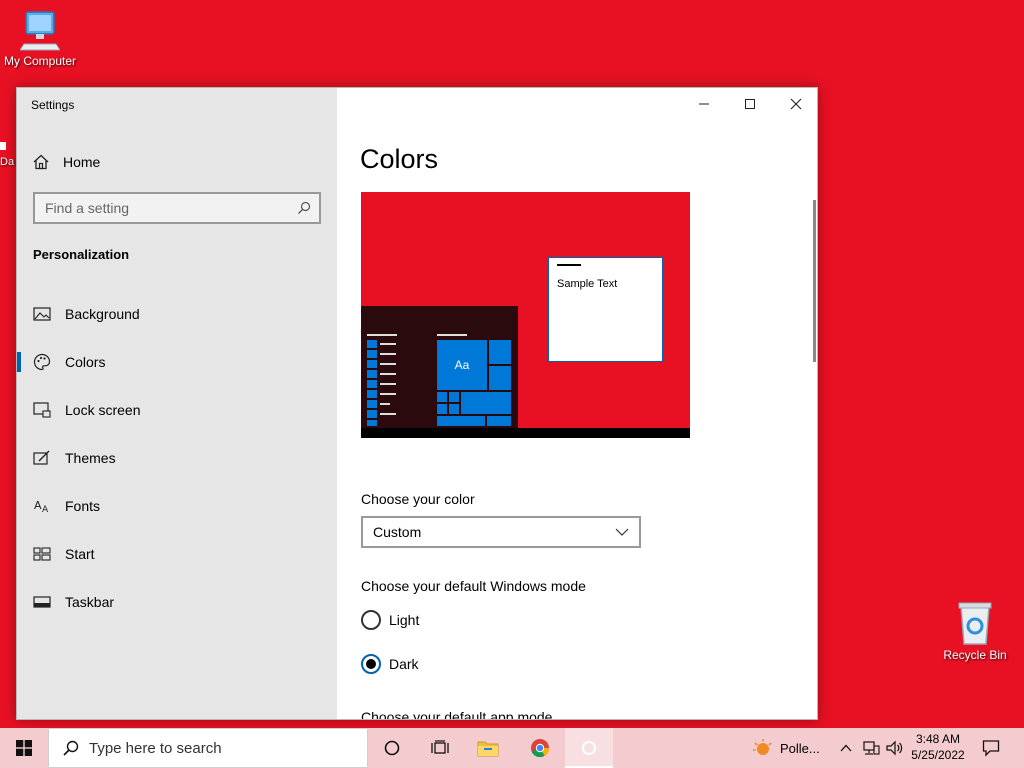 The image size is (1024, 768). I want to click on sidebar-item-lock-screen: Lock screen, so click(177, 410).